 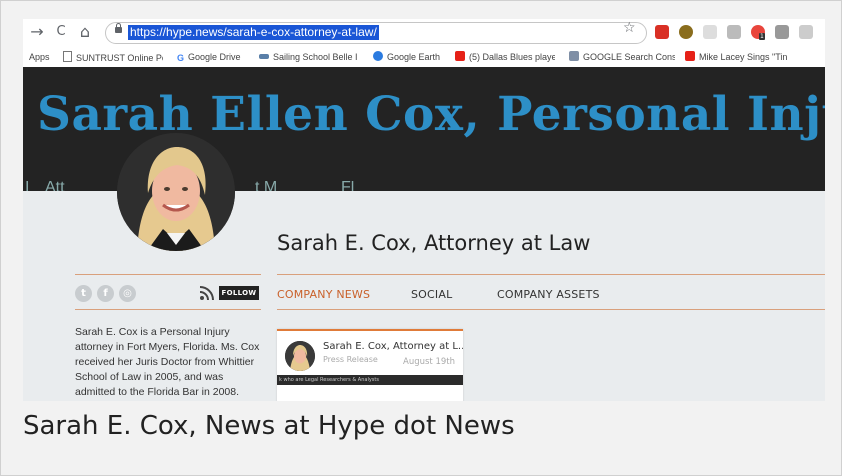 I want to click on news-card-type: Press Release, so click(x=350, y=359).